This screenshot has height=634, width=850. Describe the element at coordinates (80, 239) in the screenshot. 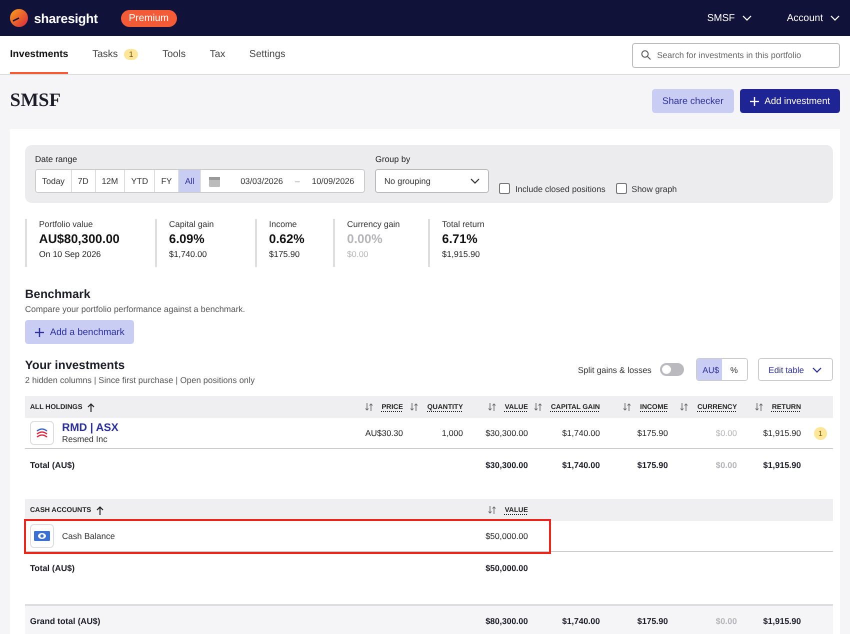

I see `stat-value: AU$80,300.00` at that location.